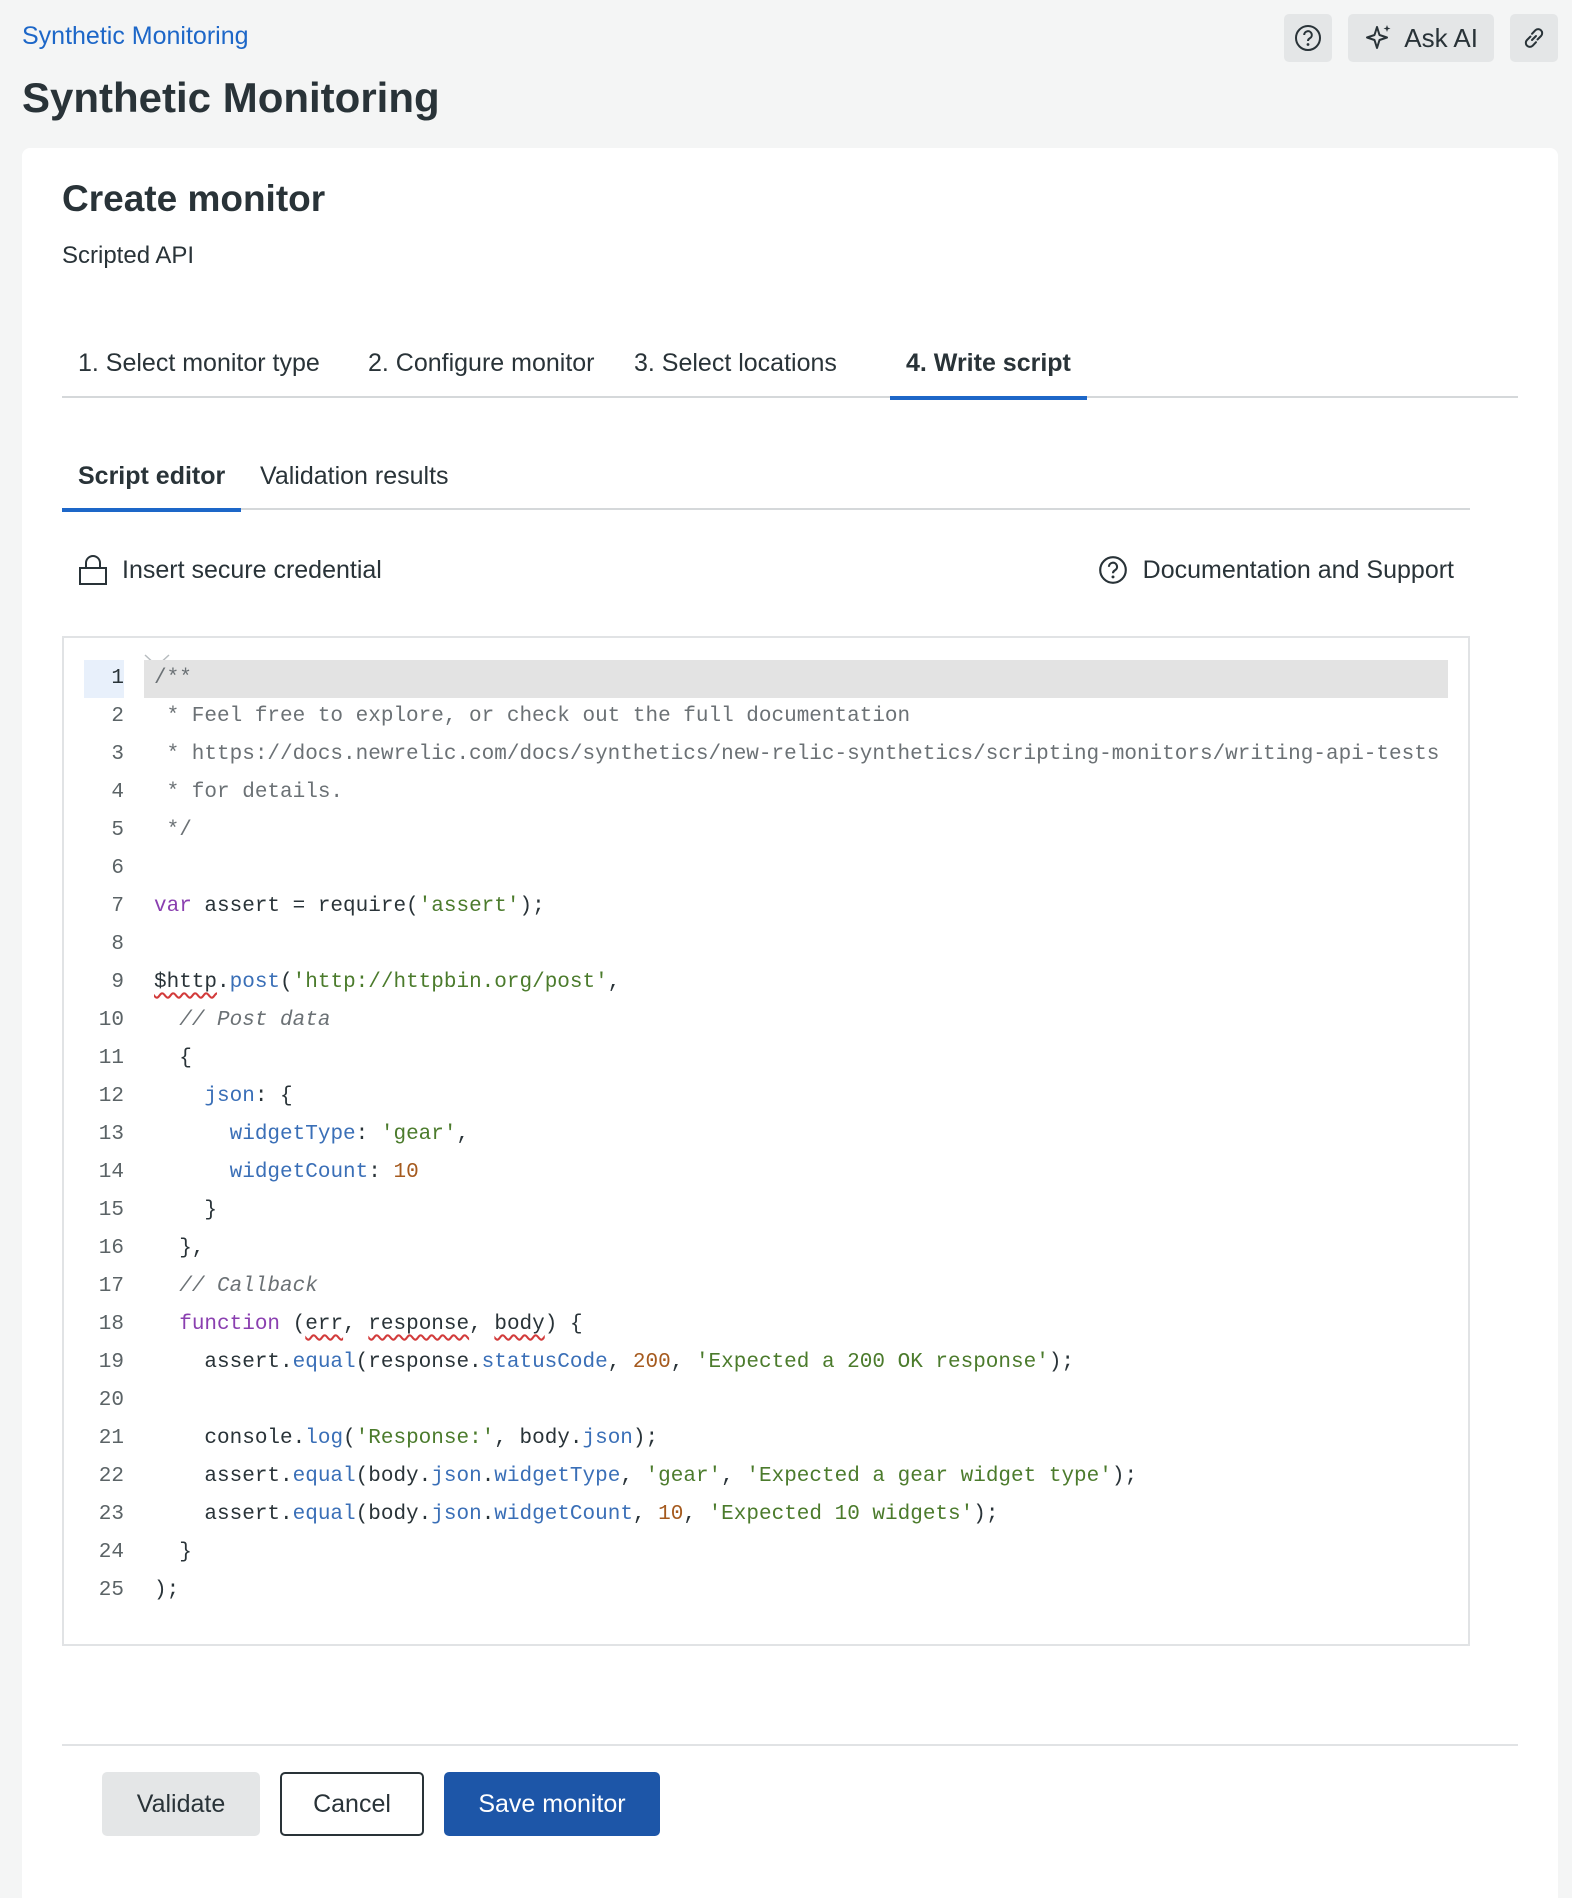 The width and height of the screenshot is (1572, 1898). Describe the element at coordinates (418, 1134) in the screenshot. I see `code-token-str: 'gear'` at that location.